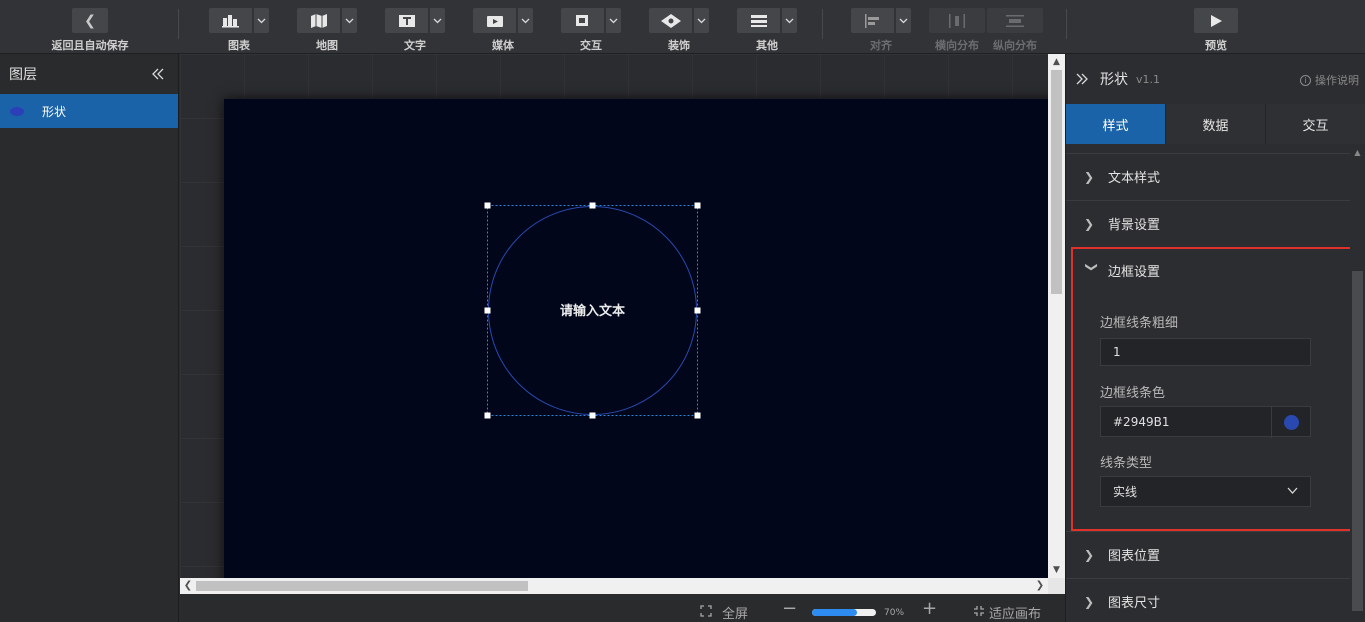  What do you see at coordinates (957, 20) in the screenshot?
I see `horizontal-distribute-main` at bounding box center [957, 20].